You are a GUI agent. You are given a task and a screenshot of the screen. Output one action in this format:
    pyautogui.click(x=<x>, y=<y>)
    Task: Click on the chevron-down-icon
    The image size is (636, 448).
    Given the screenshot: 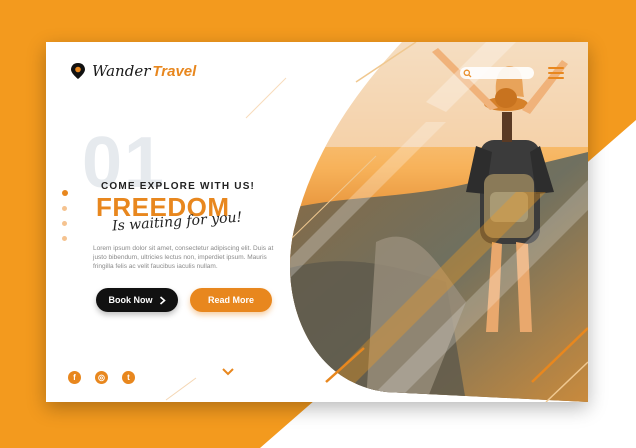 What is the action you would take?
    pyautogui.click(x=228, y=372)
    